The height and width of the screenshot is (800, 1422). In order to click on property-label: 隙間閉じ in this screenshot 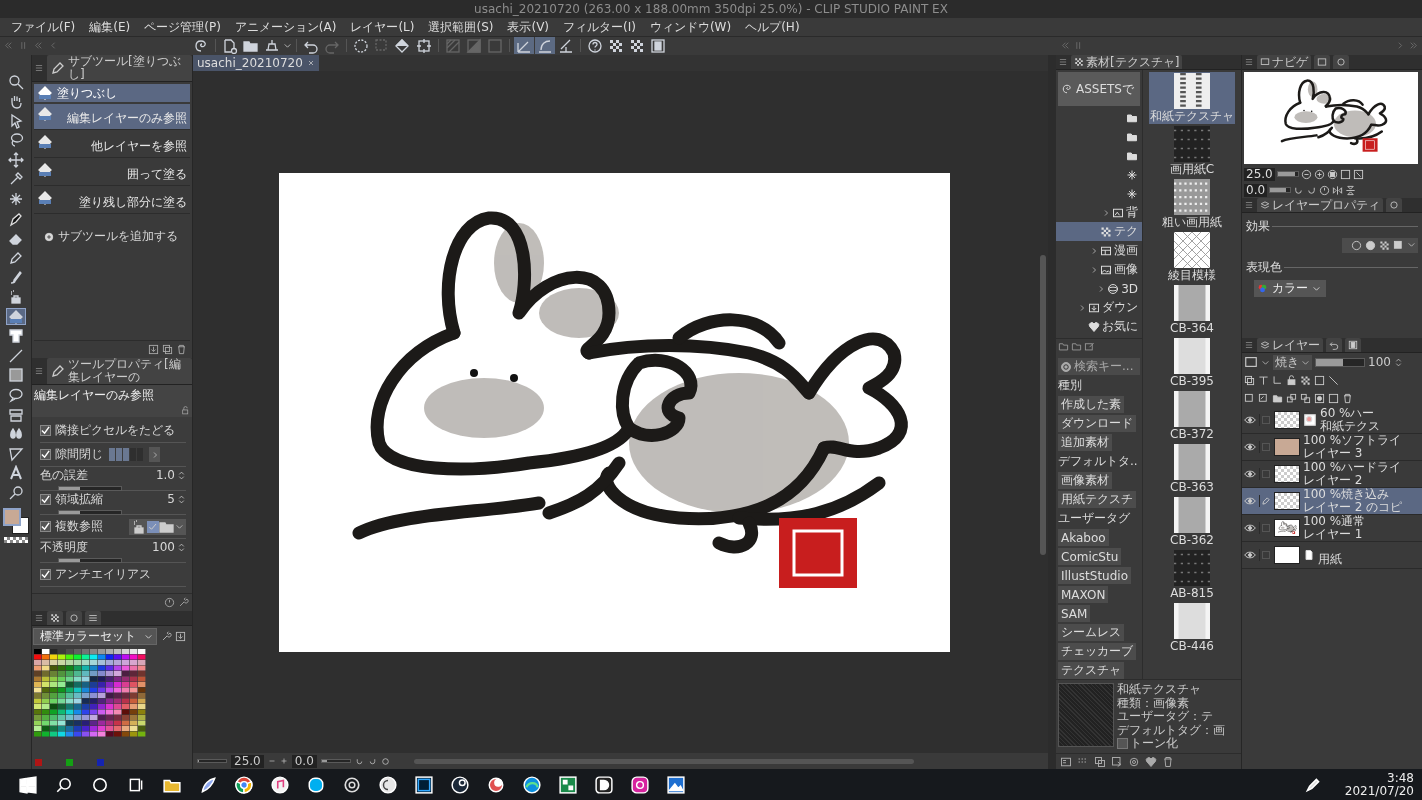, I will do `click(79, 454)`.